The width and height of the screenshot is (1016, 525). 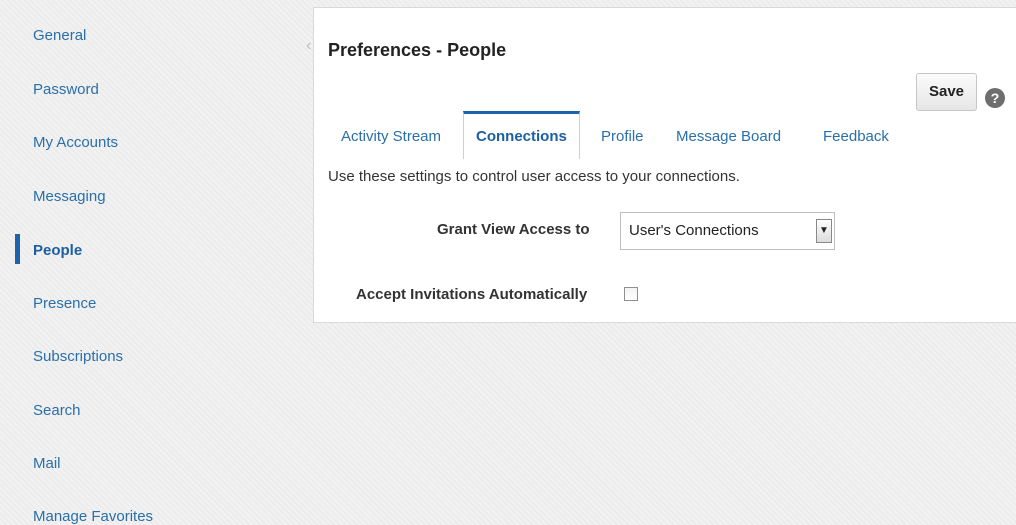 I want to click on grant-view-access-select: User's Connections ▼, so click(x=727, y=231).